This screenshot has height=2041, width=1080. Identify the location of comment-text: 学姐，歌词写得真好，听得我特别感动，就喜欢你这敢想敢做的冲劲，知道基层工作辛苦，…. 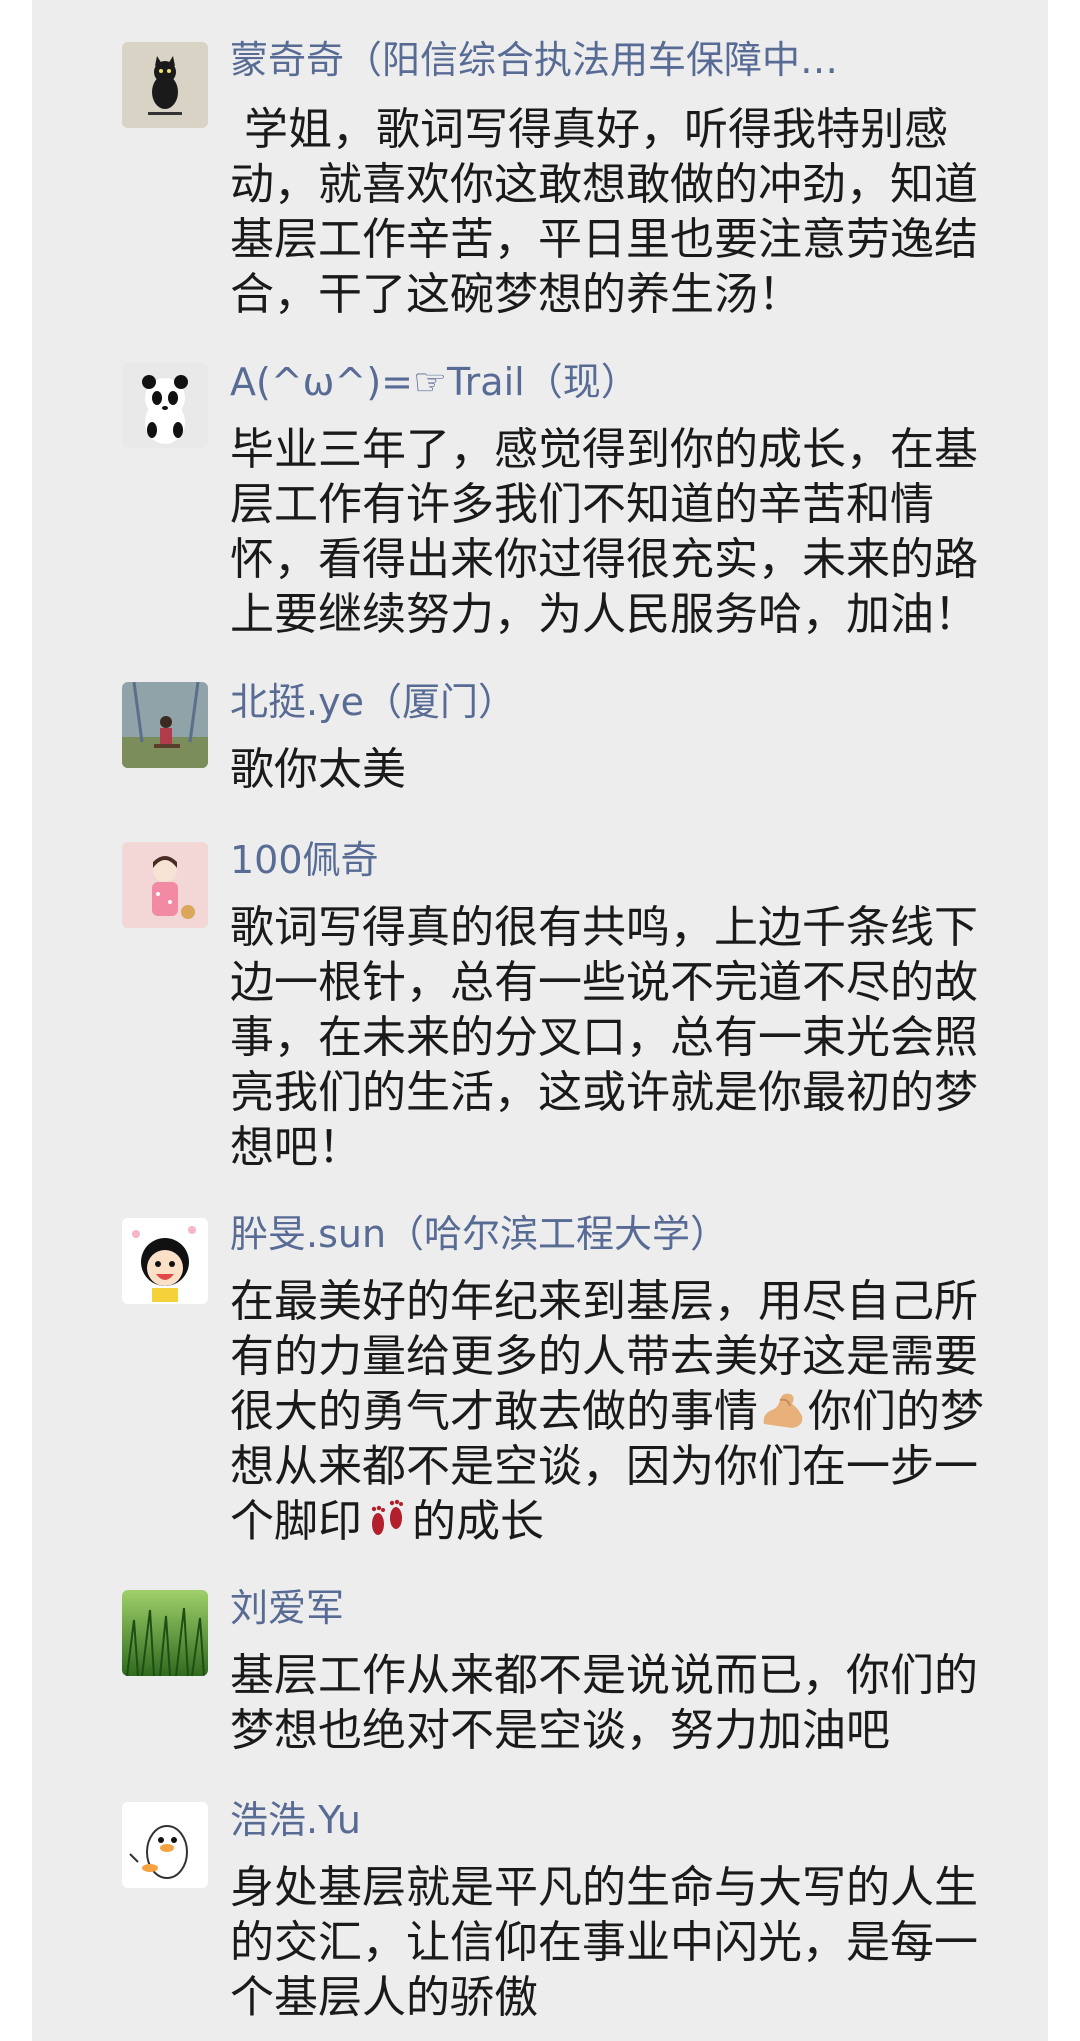
(604, 212).